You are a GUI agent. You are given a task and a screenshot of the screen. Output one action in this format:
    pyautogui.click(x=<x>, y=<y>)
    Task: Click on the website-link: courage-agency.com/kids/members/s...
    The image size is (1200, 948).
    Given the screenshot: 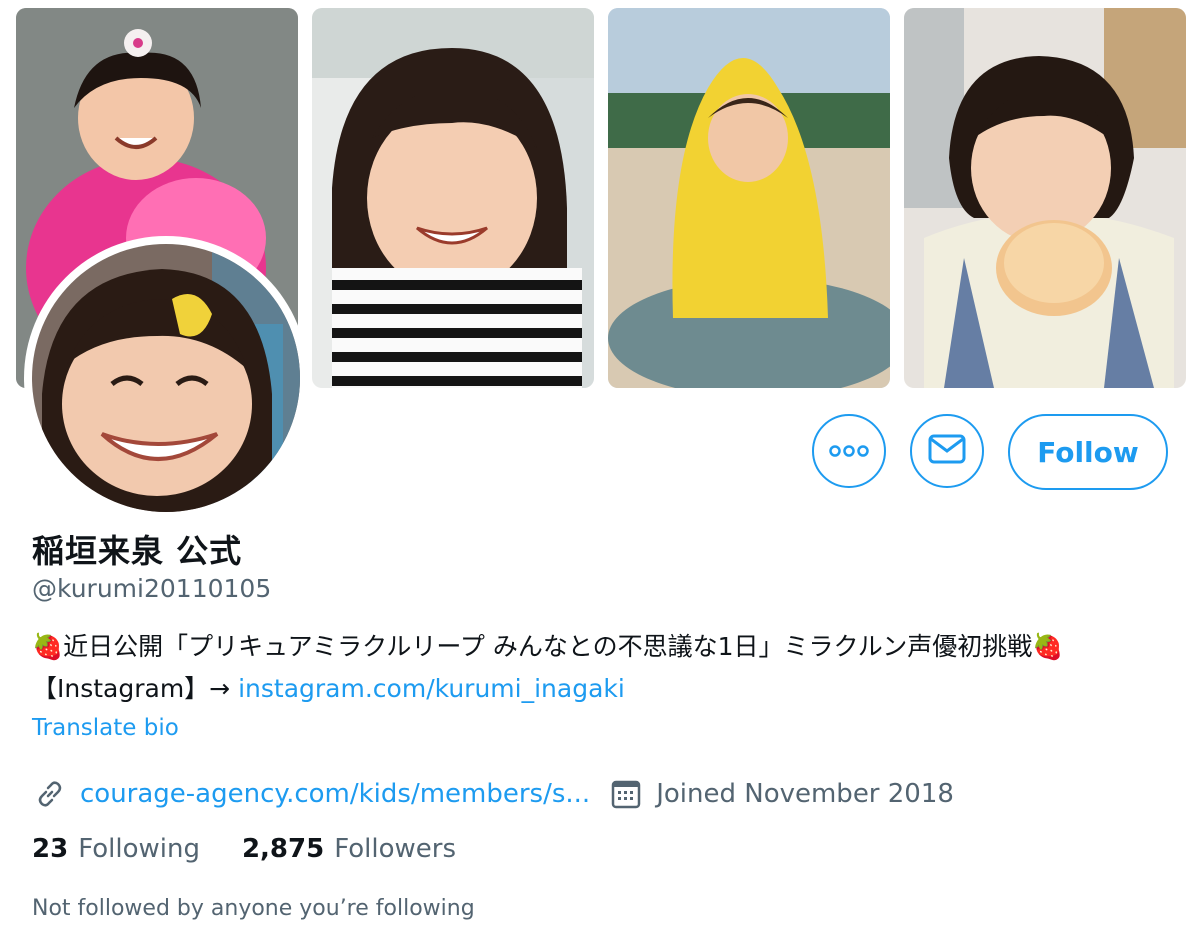 What is the action you would take?
    pyautogui.click(x=335, y=794)
    